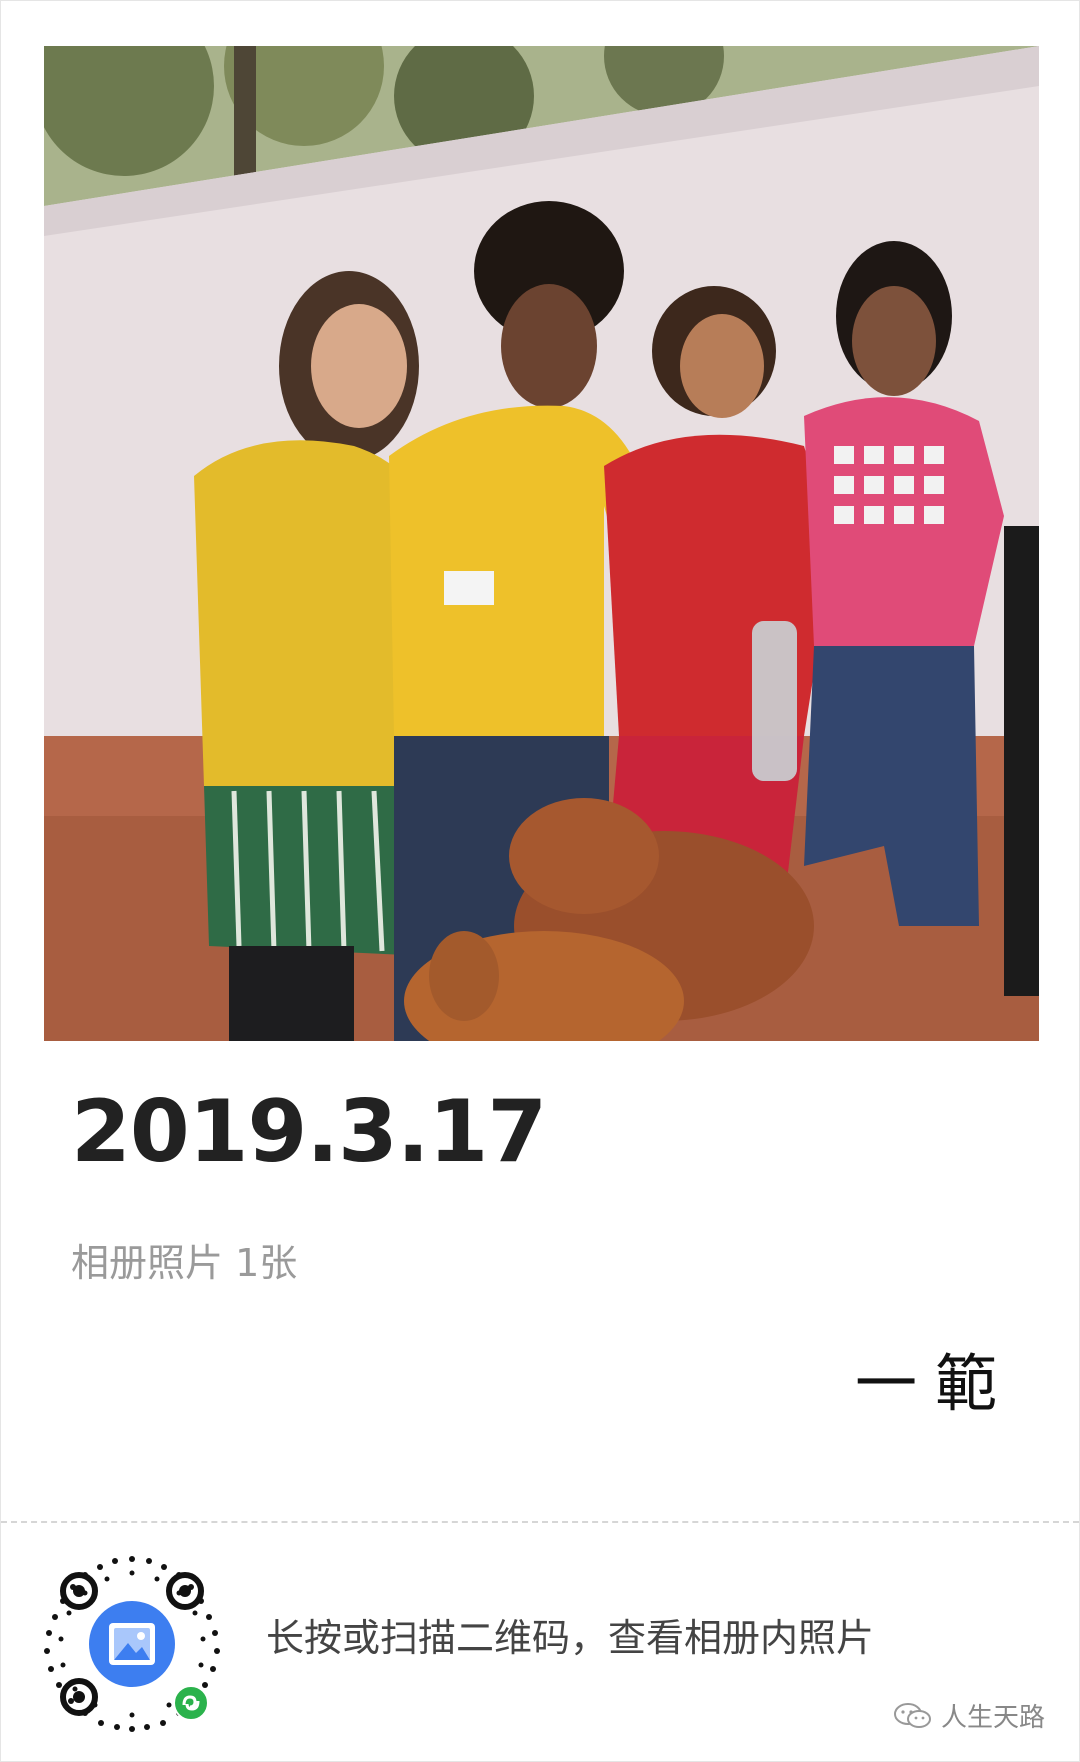  Describe the element at coordinates (934, 1383) in the screenshot. I see `author-signature: 一範` at that location.